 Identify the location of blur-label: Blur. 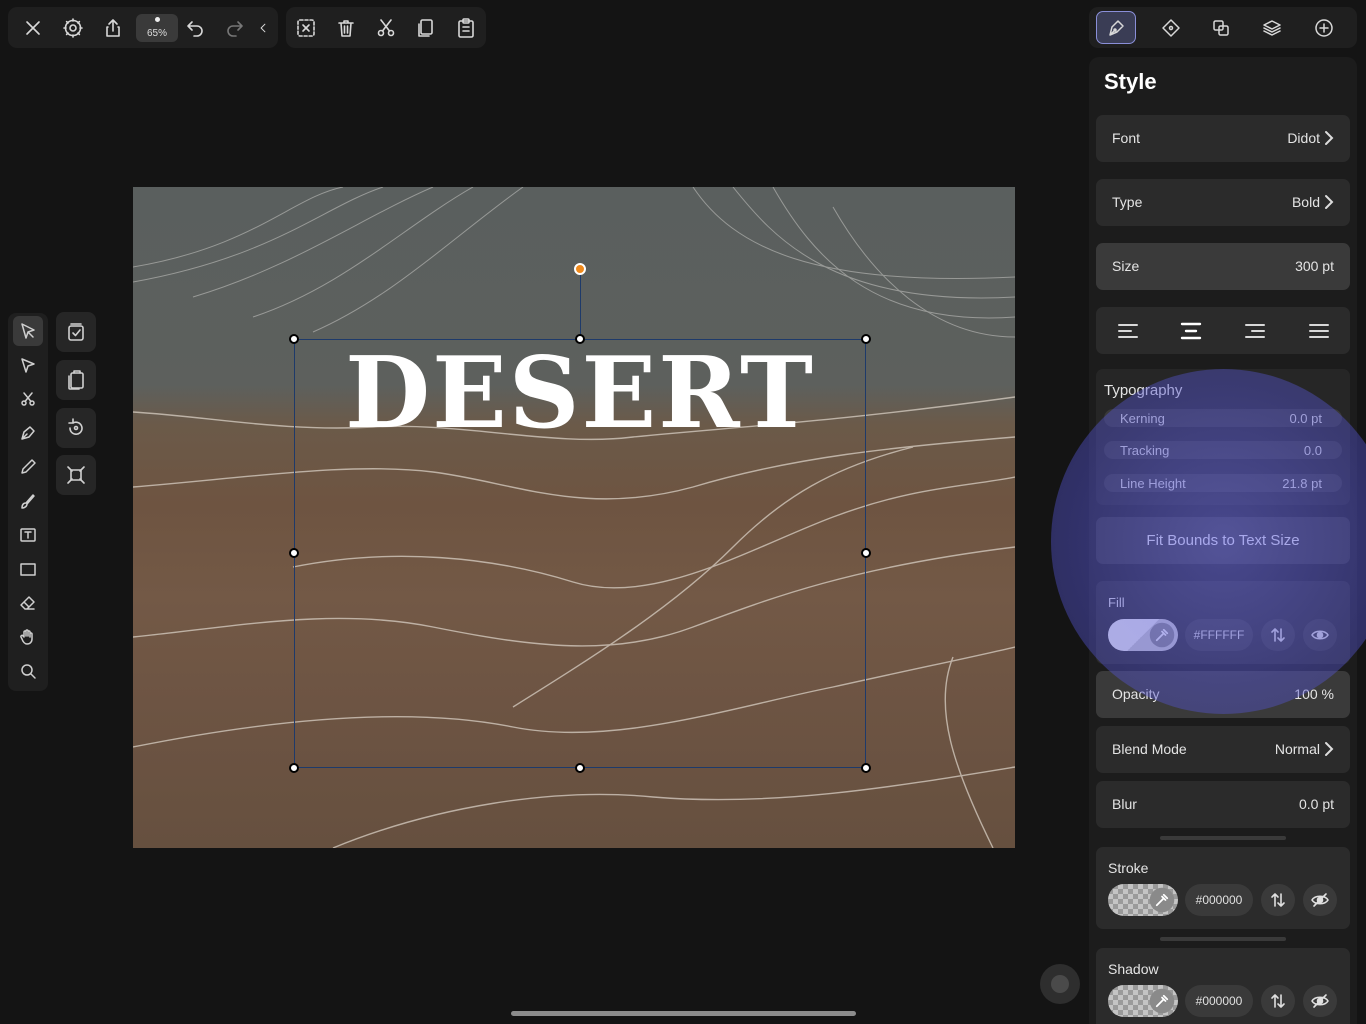
(1124, 804).